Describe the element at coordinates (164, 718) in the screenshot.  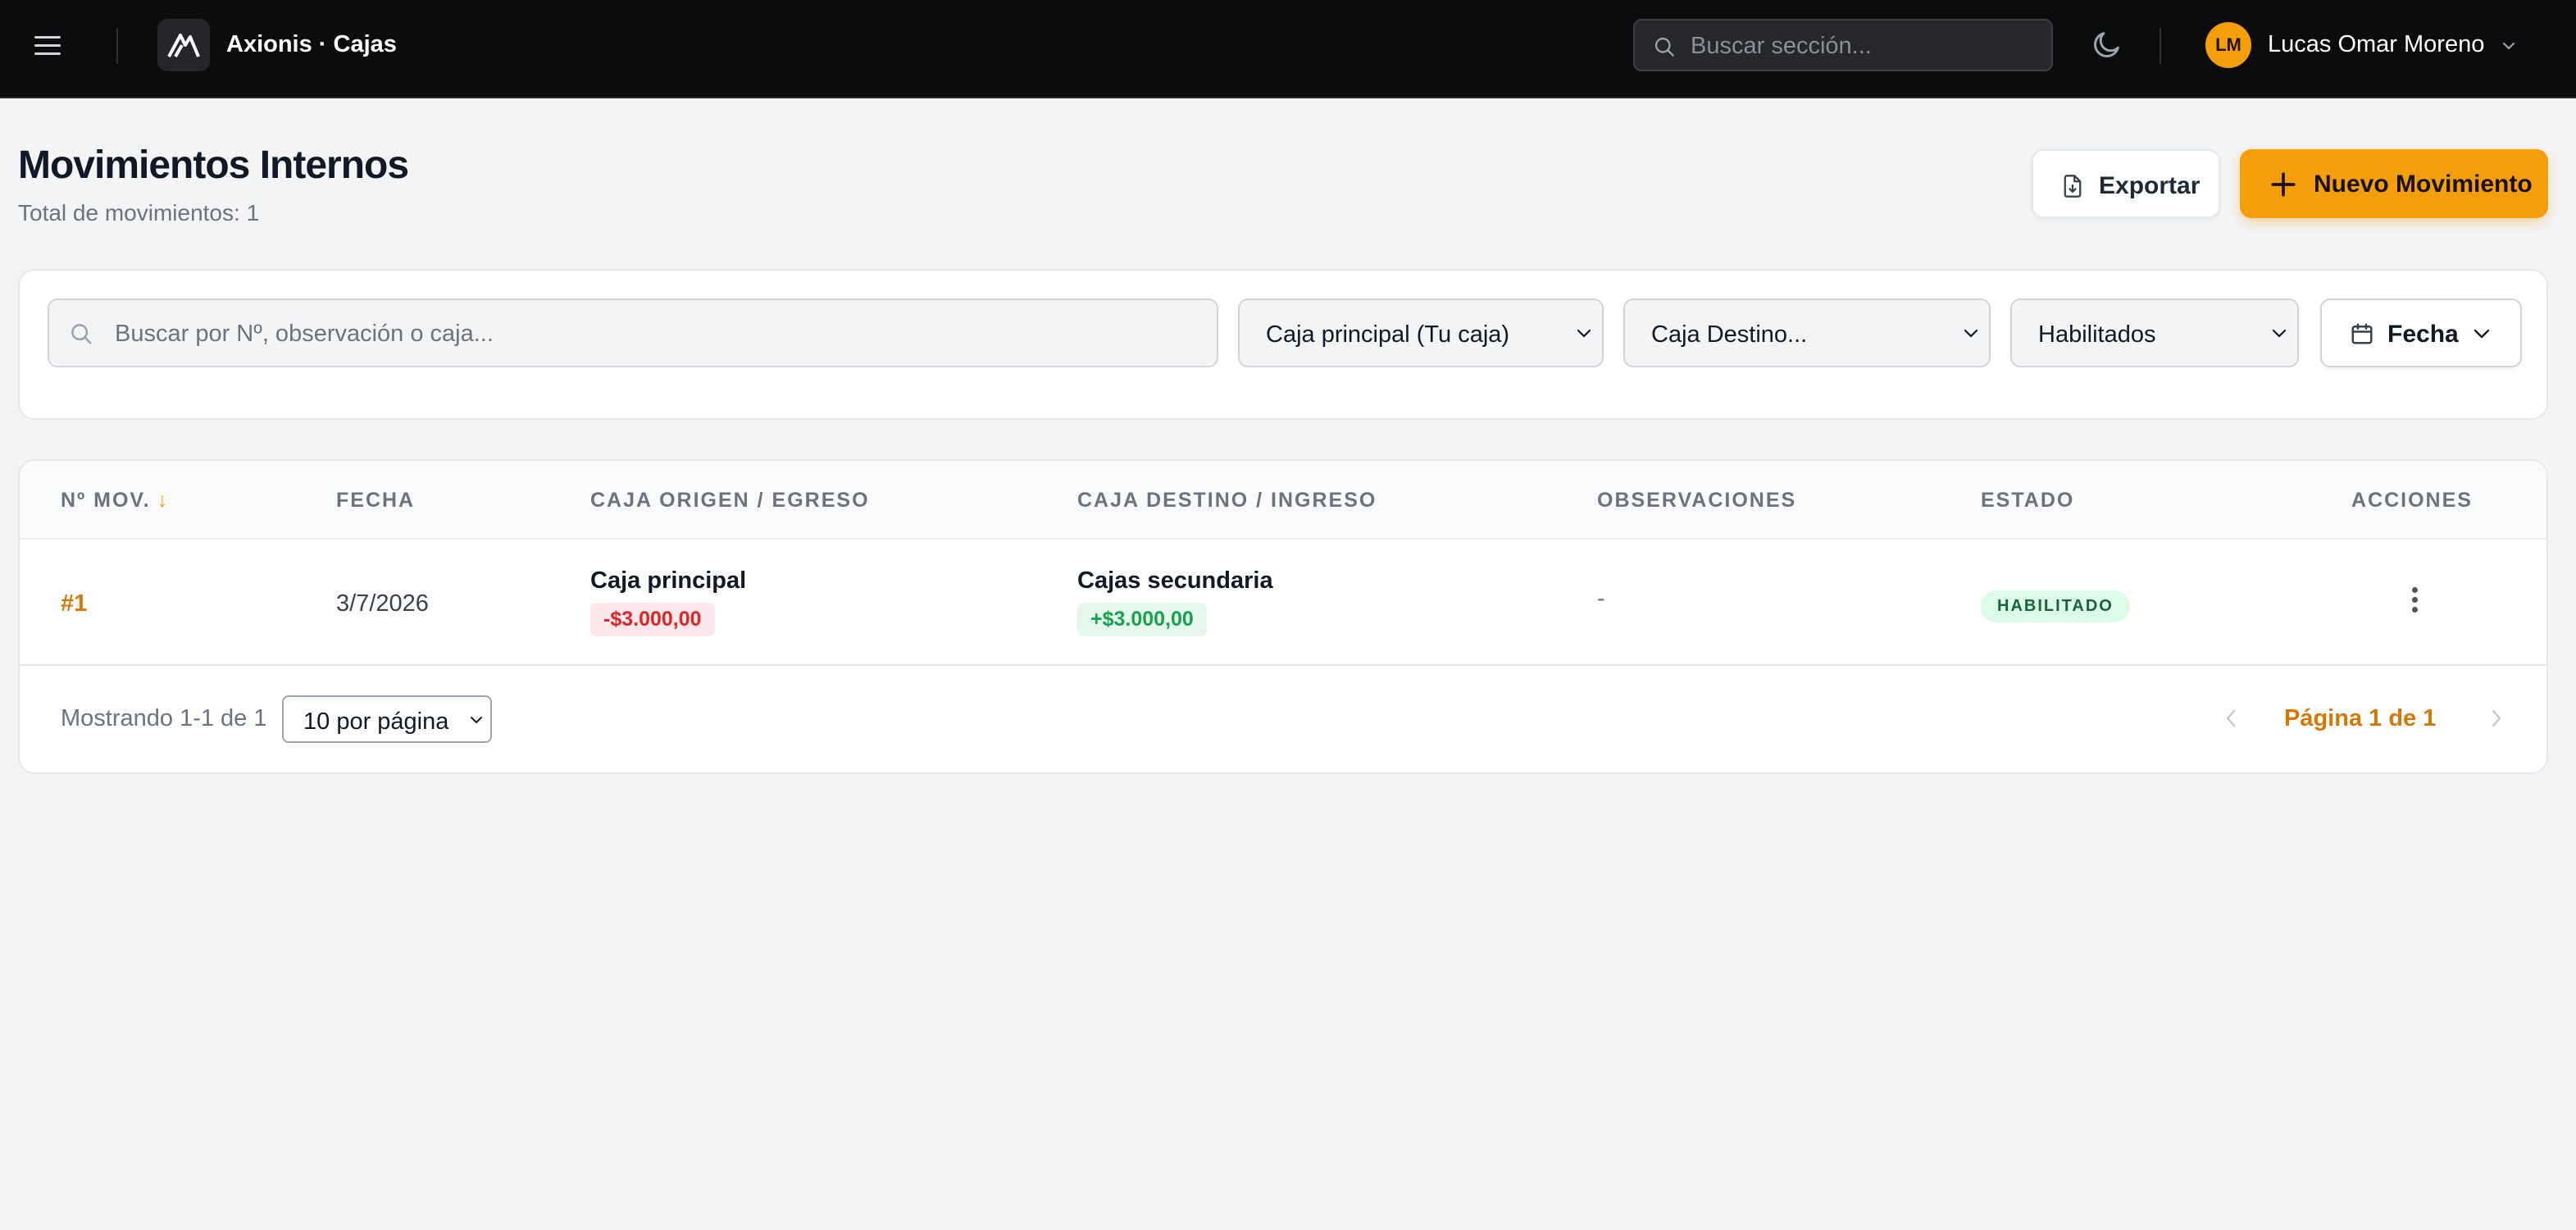
I see `pagination-summary: Mostrando 1-1 de 1` at that location.